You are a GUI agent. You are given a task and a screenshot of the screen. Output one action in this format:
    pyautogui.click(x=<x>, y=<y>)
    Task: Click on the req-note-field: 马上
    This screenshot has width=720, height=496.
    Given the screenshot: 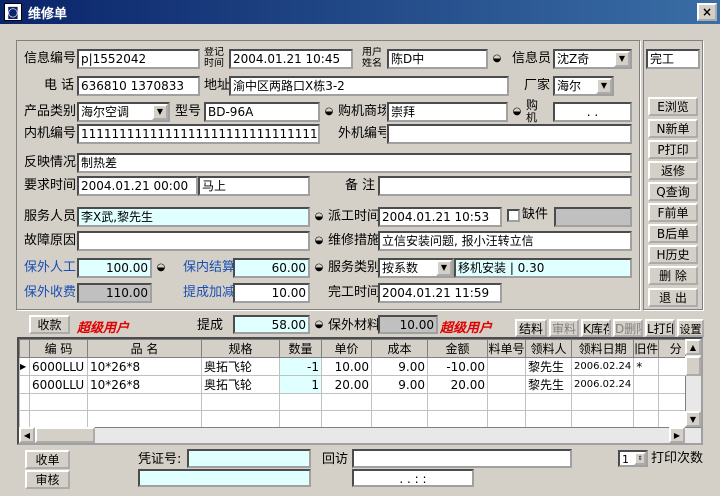 What is the action you would take?
    pyautogui.click(x=254, y=186)
    